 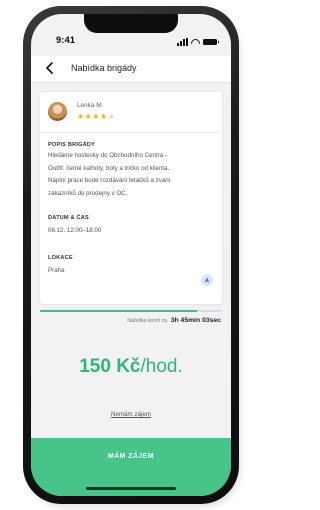 What do you see at coordinates (131, 414) in the screenshot?
I see `not-interested-link: Nemám zájem` at bounding box center [131, 414].